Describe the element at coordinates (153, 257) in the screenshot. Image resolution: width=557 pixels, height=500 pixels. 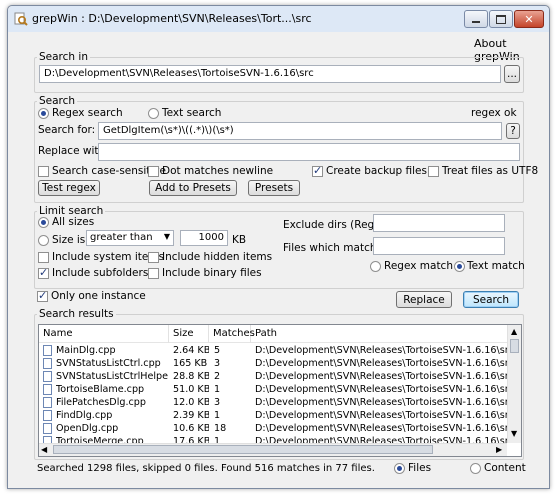
I see `include-hidden-checkbox` at that location.